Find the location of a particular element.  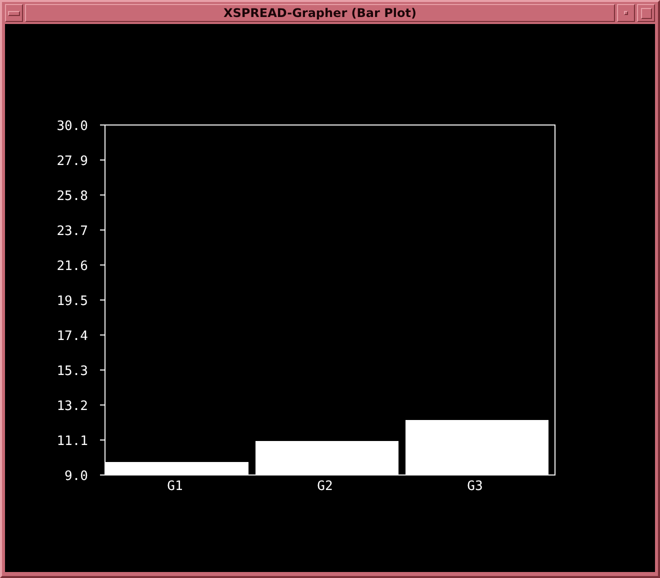

y-tick-label: 15.3 is located at coordinates (72, 371).